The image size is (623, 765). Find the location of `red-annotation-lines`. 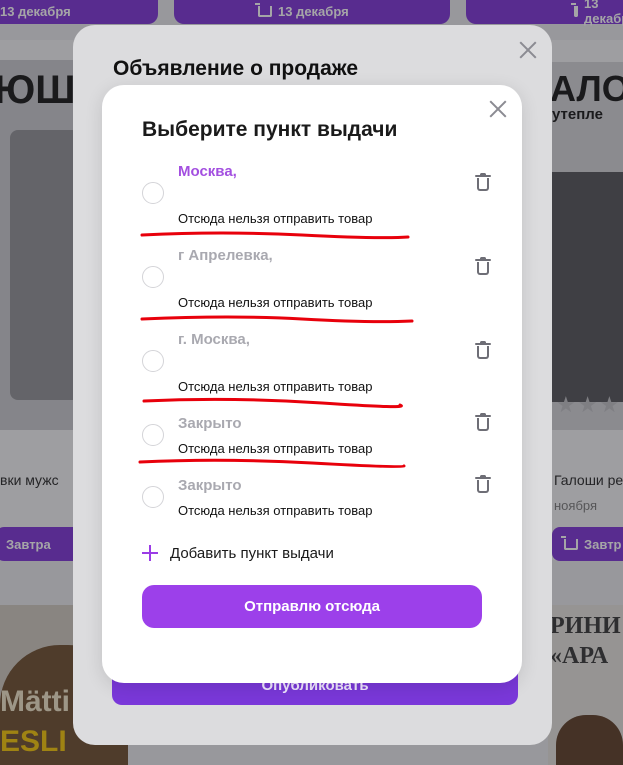

red-annotation-lines is located at coordinates (276, 350).